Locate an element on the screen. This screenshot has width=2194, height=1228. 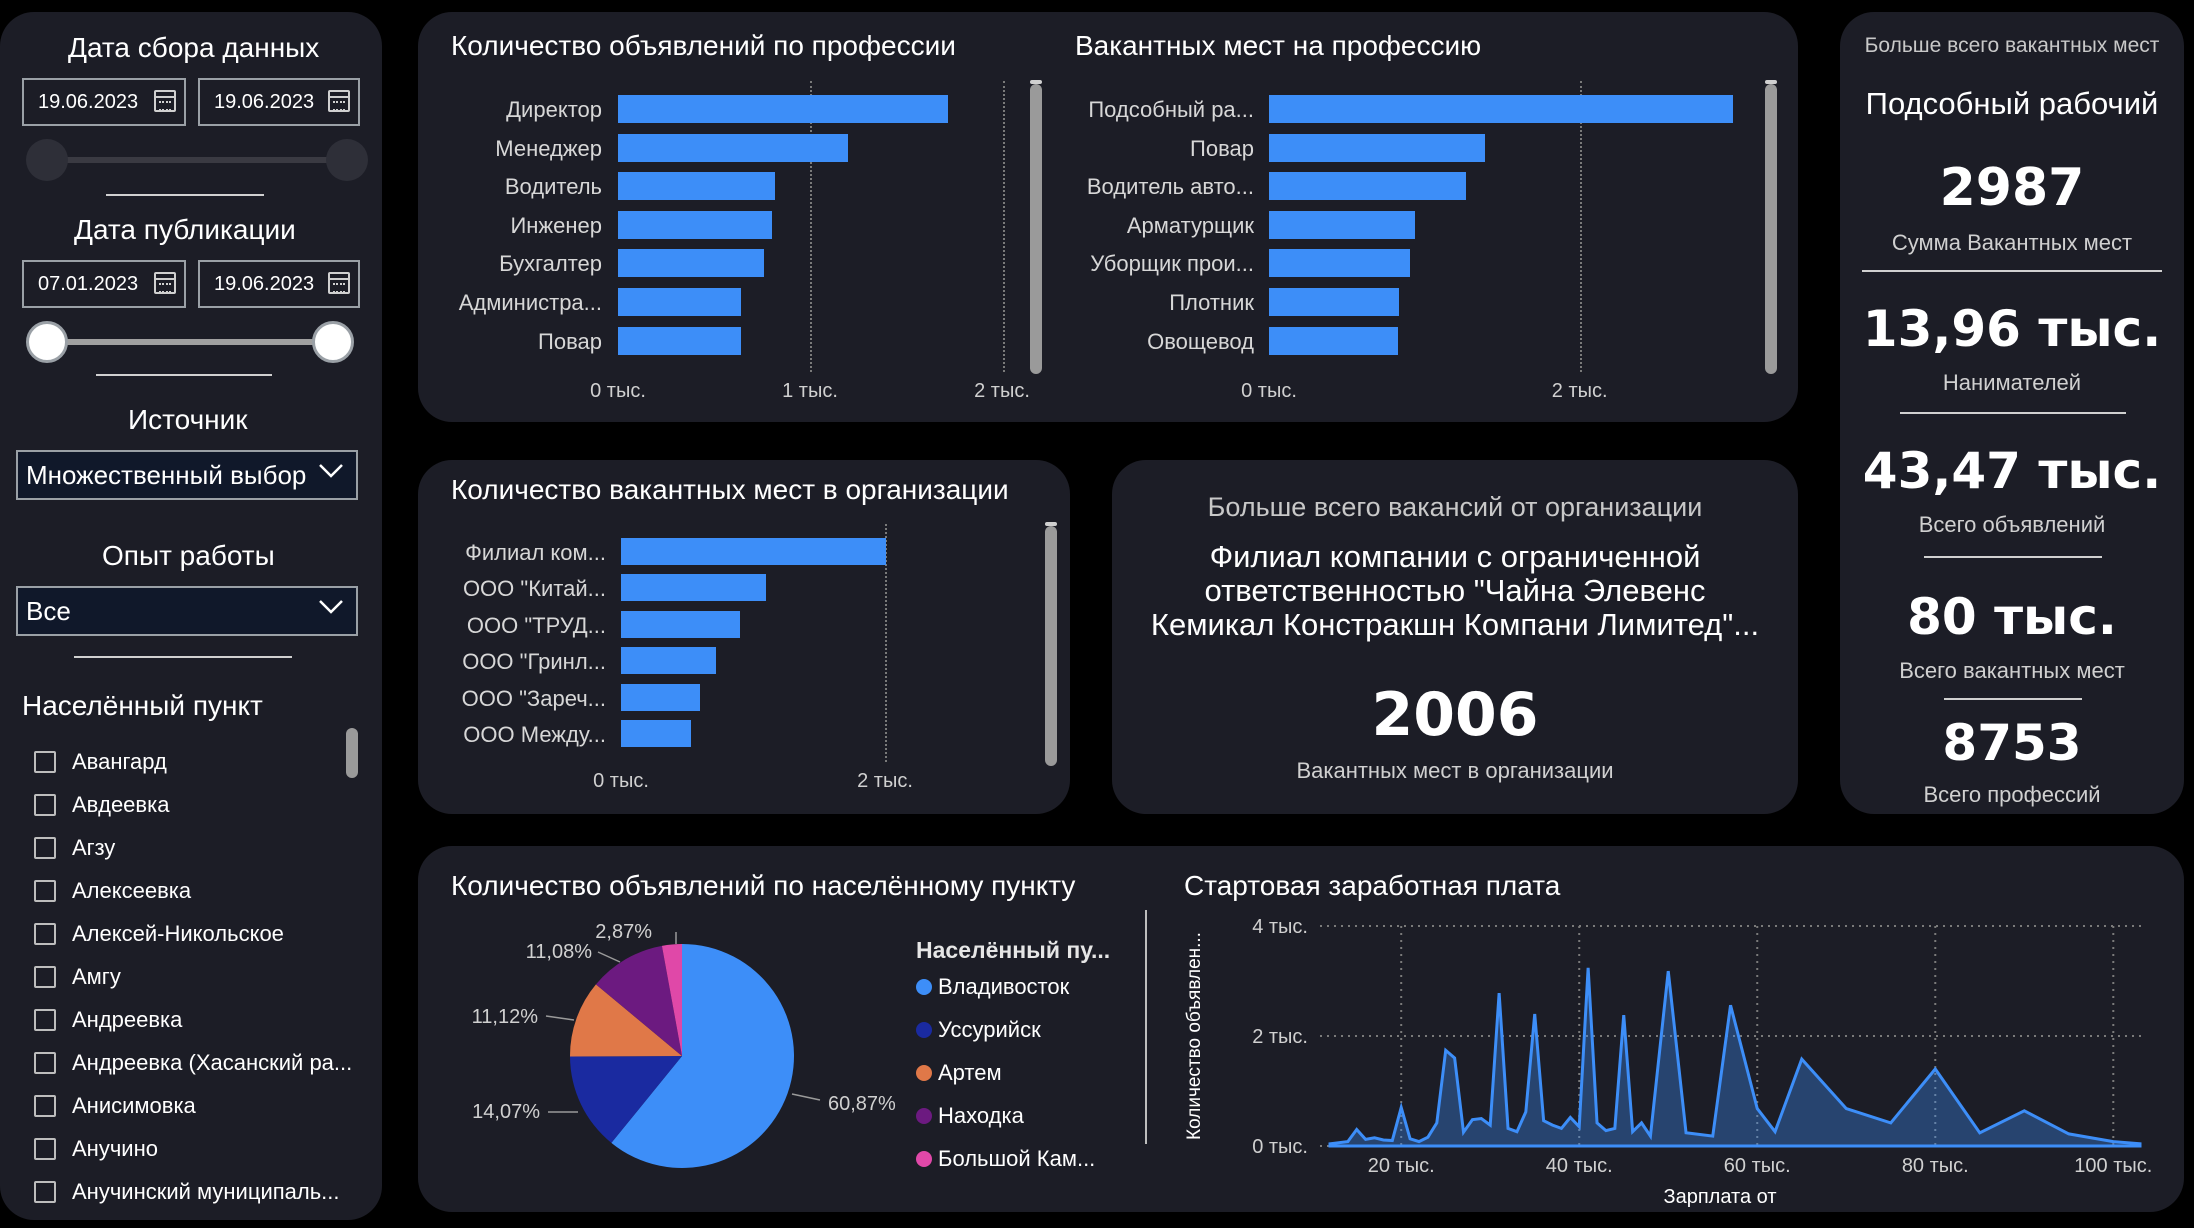
locality-option-label: Анучино is located at coordinates (115, 1148).